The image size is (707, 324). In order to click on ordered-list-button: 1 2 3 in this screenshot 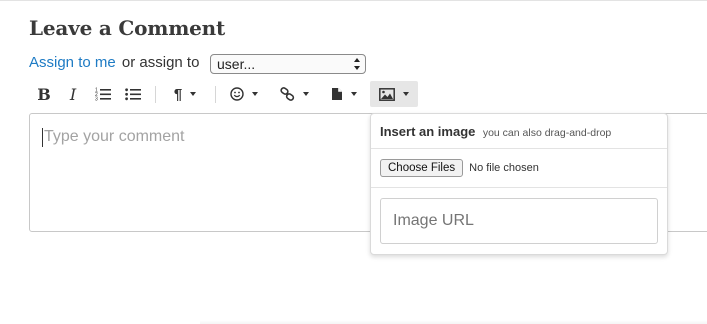, I will do `click(103, 94)`.